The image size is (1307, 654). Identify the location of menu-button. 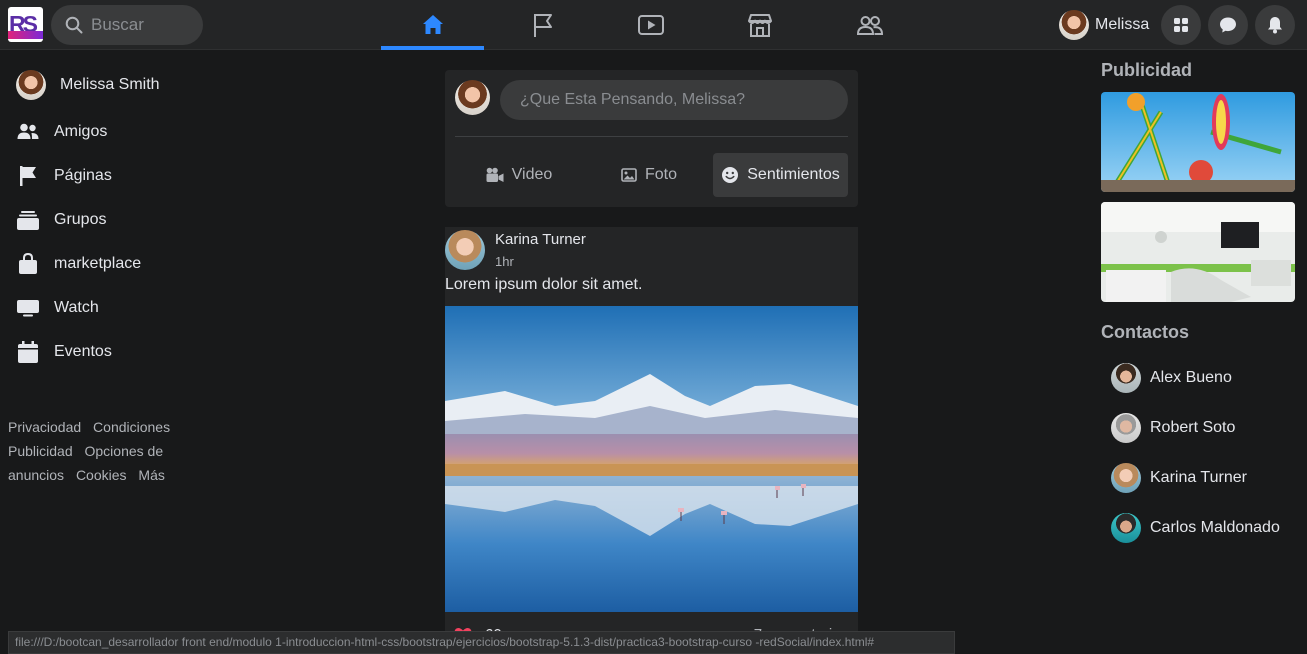
(1181, 25).